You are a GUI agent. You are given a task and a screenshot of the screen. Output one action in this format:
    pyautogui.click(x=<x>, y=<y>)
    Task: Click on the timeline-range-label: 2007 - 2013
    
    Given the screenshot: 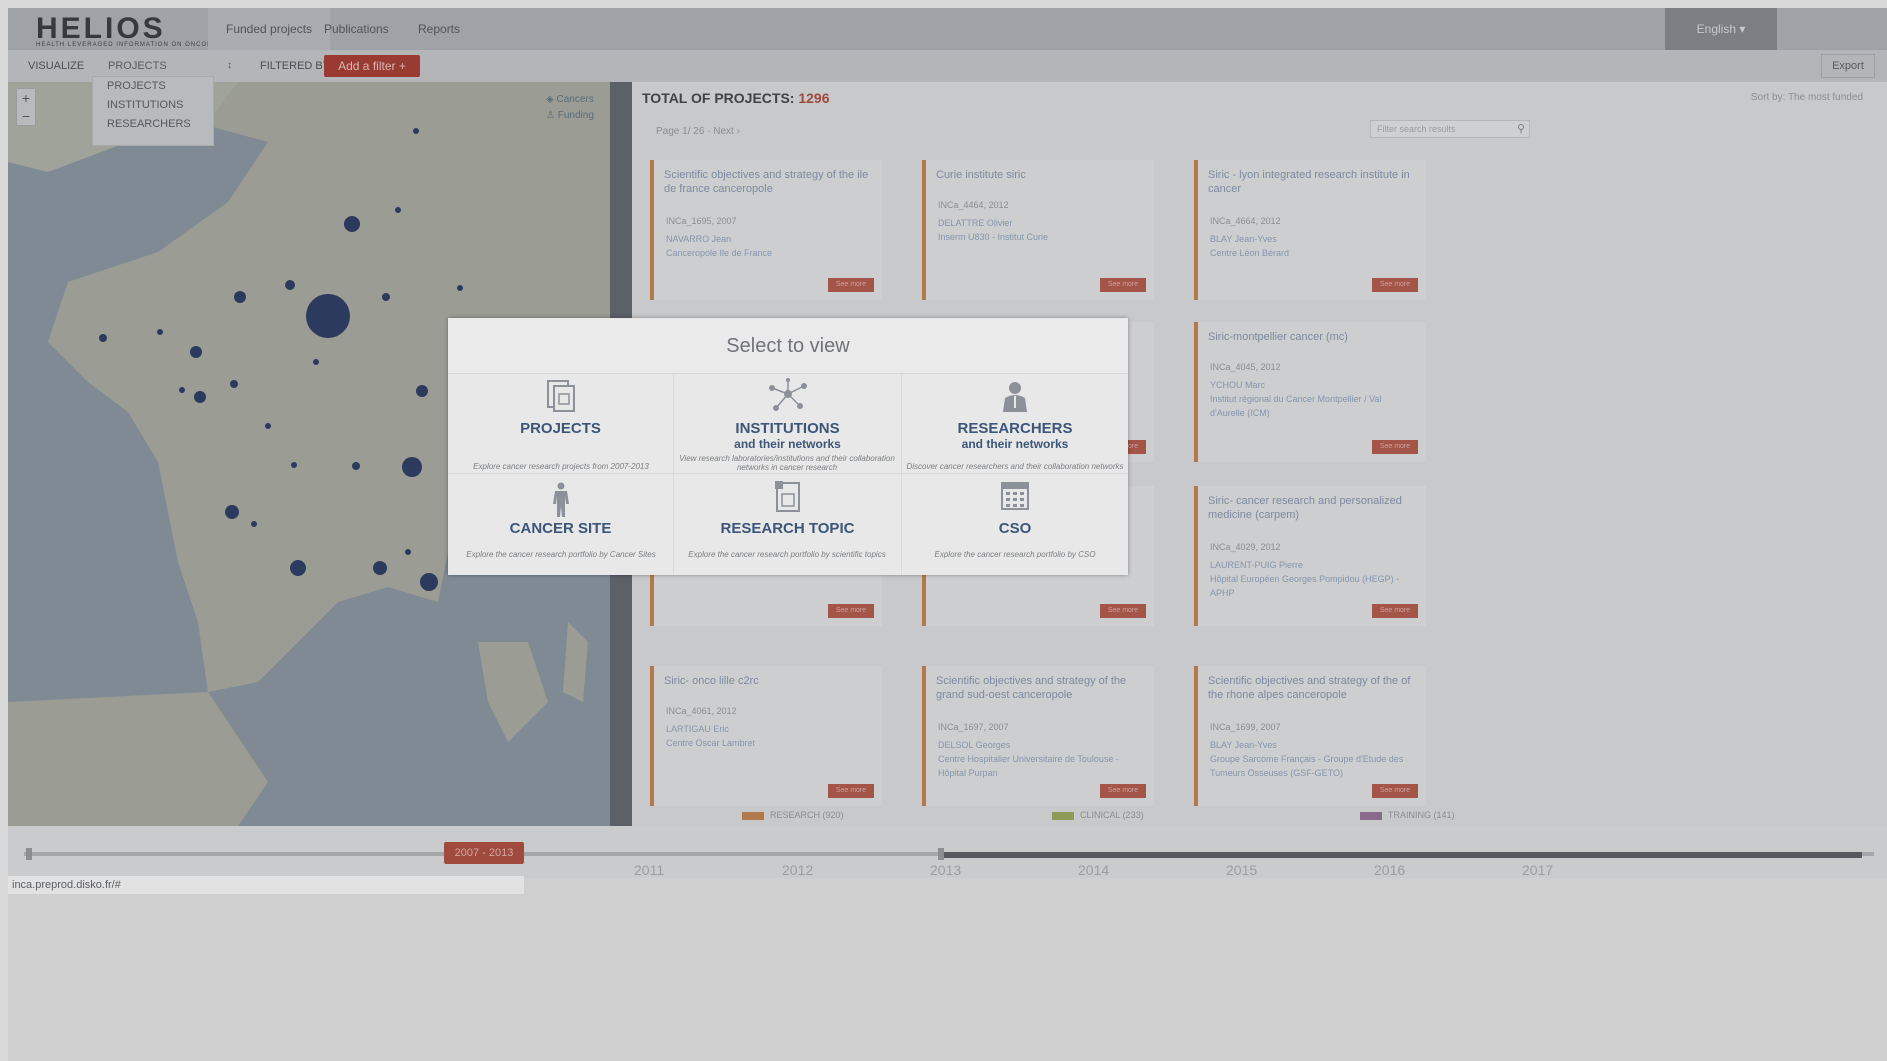 What is the action you would take?
    pyautogui.click(x=484, y=853)
    